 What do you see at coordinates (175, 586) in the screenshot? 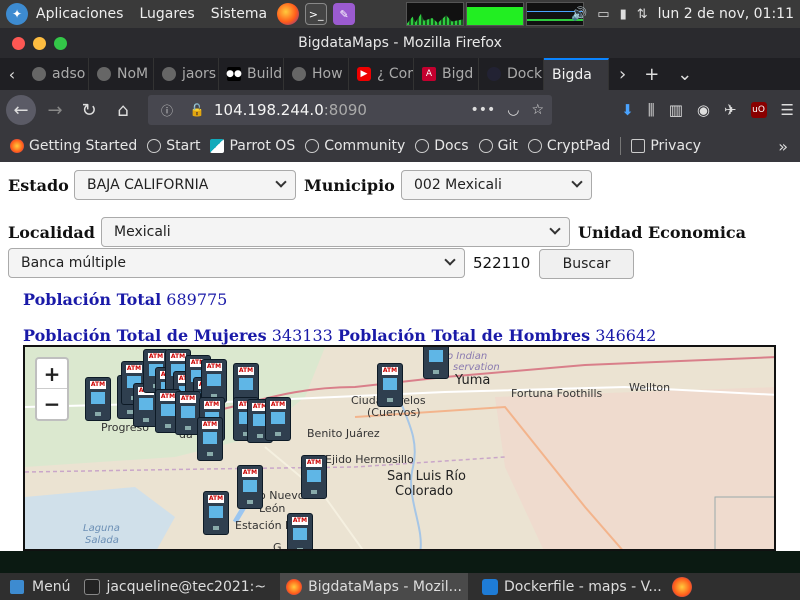
I see `taskbar-item-terminal: jacqueline@tec2021:~` at bounding box center [175, 586].